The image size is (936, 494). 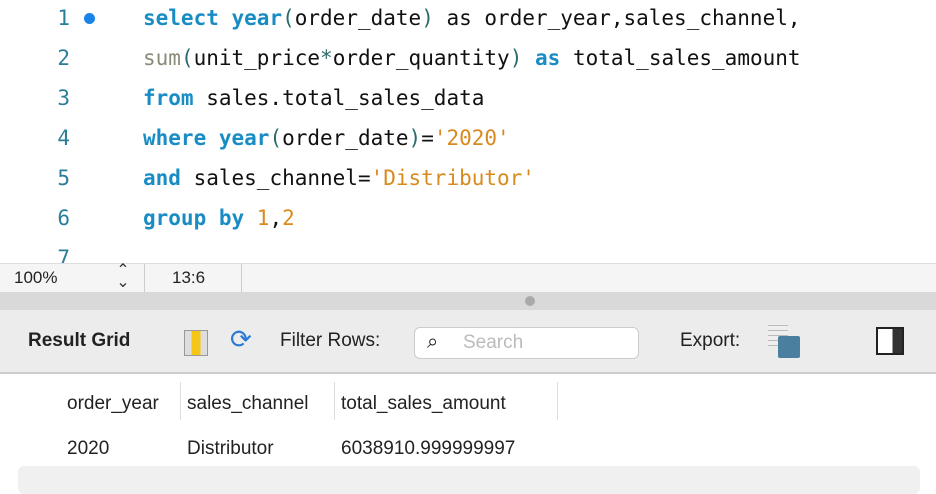 I want to click on cell-order-year: 2020, so click(x=85, y=449).